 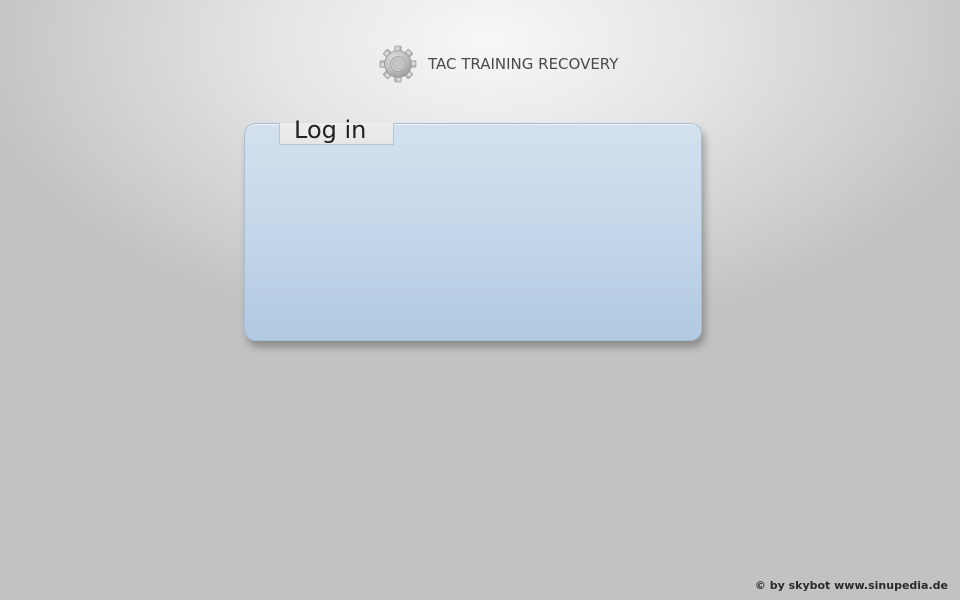 What do you see at coordinates (398, 64) in the screenshot?
I see `gear-icon` at bounding box center [398, 64].